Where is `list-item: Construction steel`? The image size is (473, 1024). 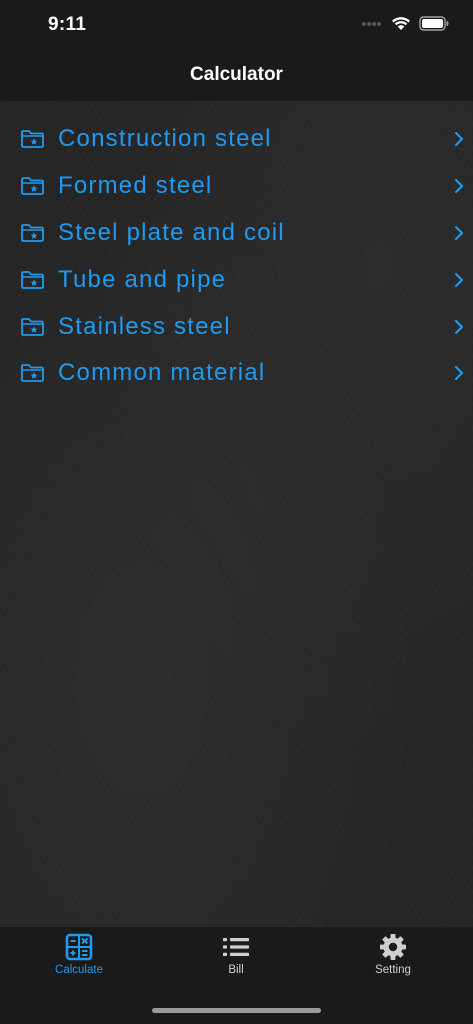 list-item: Construction steel is located at coordinates (236, 139).